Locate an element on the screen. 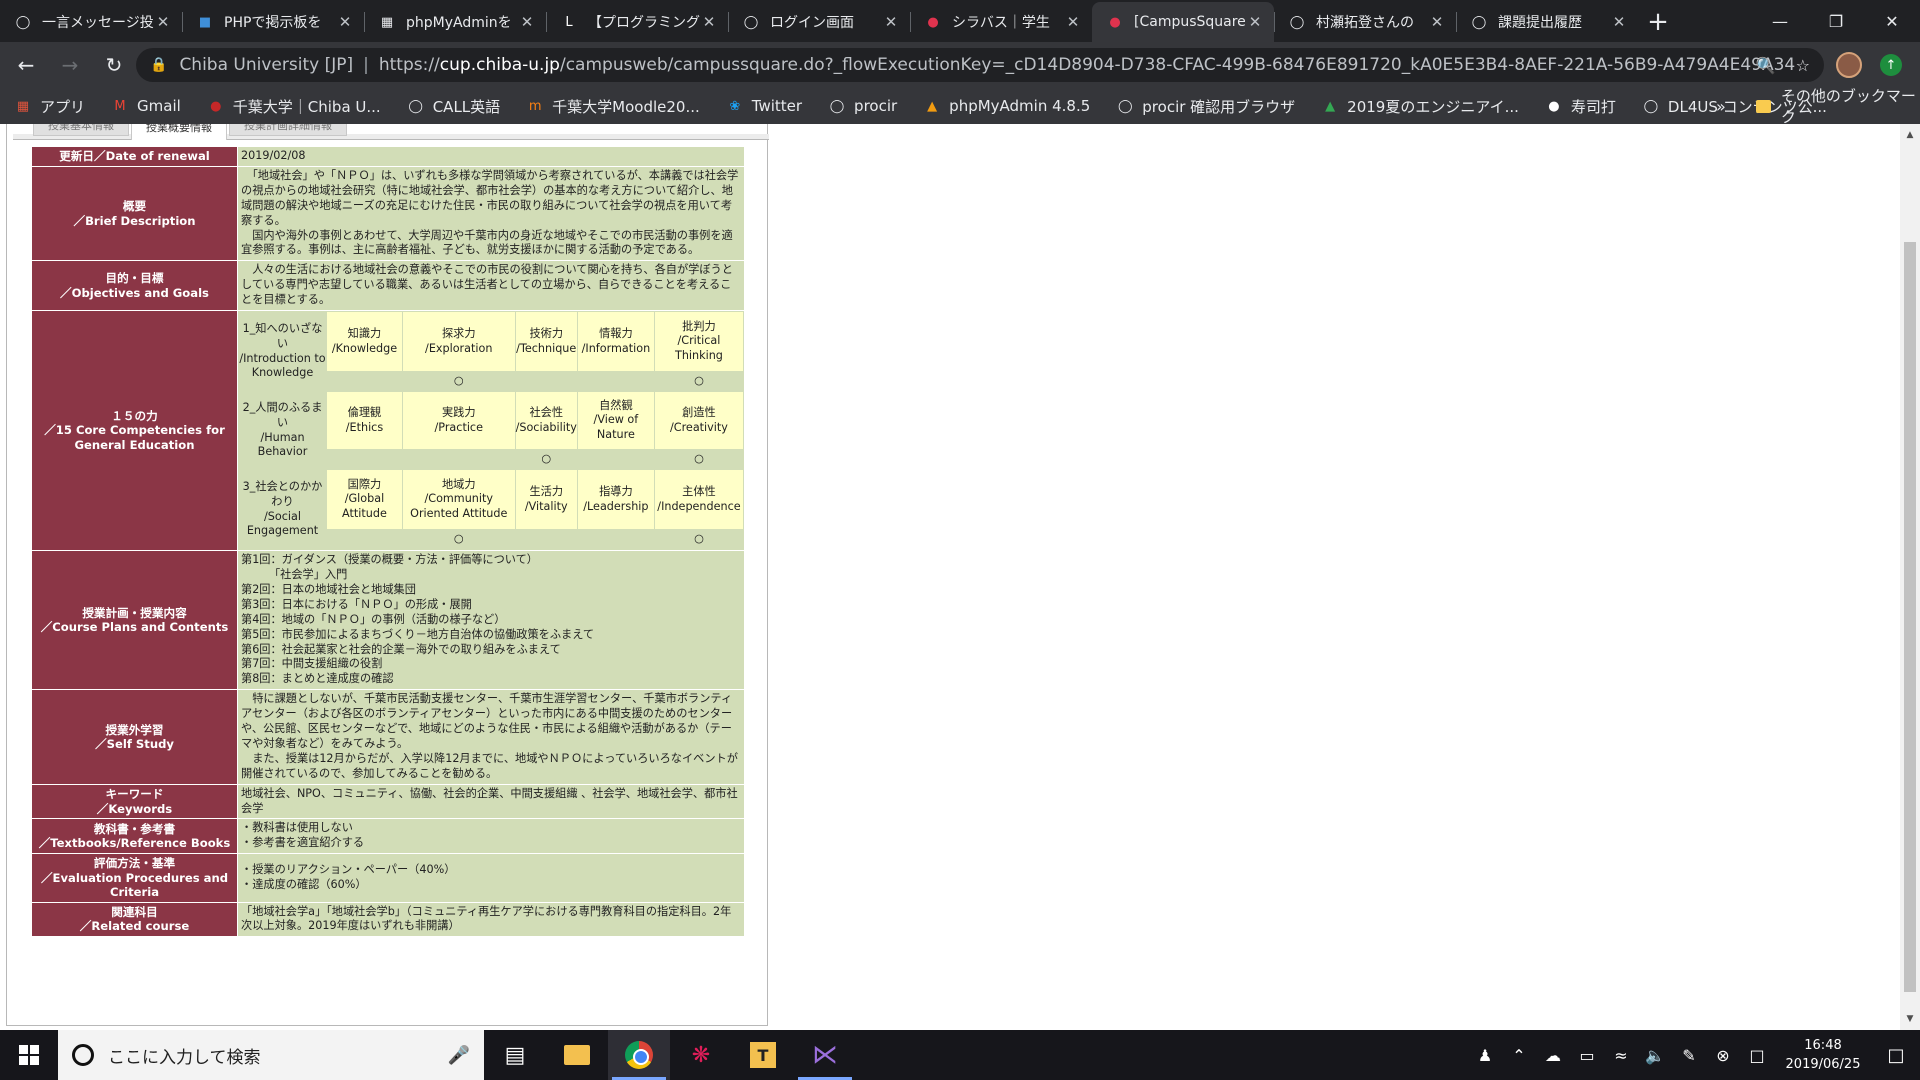 This screenshot has width=1920, height=1080. reload-button: ↻ is located at coordinates (114, 65).